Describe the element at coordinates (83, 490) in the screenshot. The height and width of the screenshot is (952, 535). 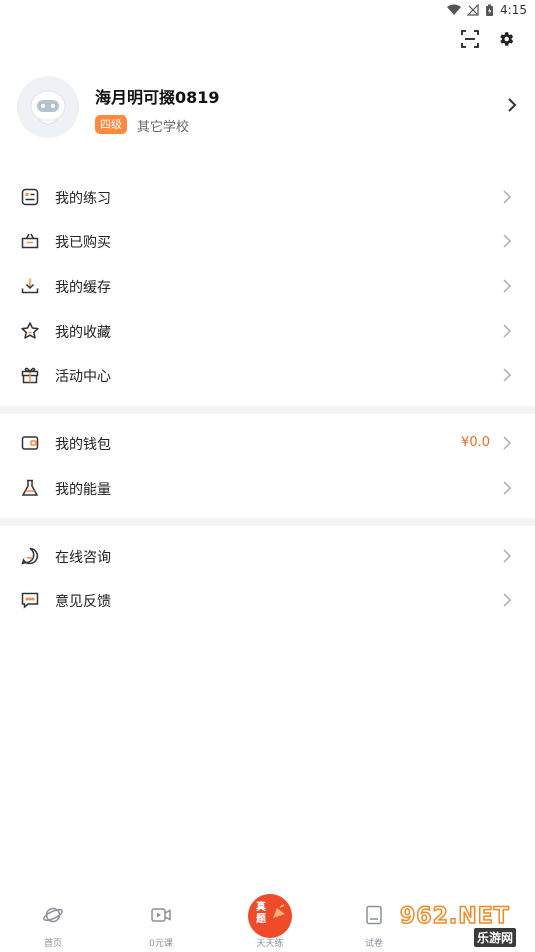
I see `menu-label: 我的能量` at that location.